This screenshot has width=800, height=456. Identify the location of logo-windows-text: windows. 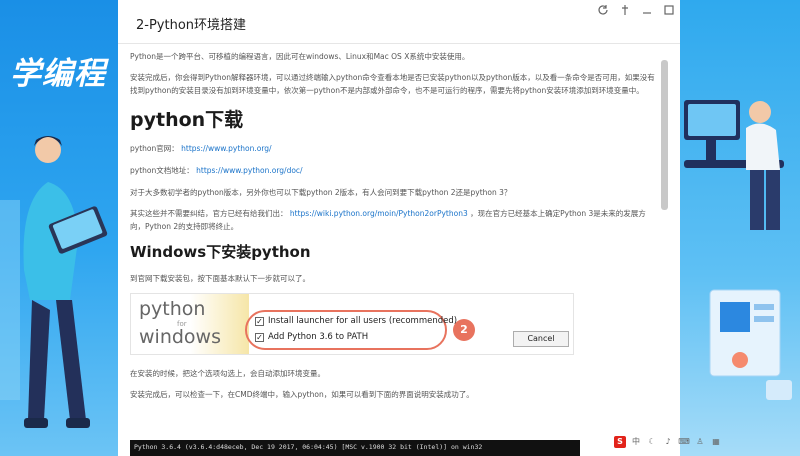
(180, 337).